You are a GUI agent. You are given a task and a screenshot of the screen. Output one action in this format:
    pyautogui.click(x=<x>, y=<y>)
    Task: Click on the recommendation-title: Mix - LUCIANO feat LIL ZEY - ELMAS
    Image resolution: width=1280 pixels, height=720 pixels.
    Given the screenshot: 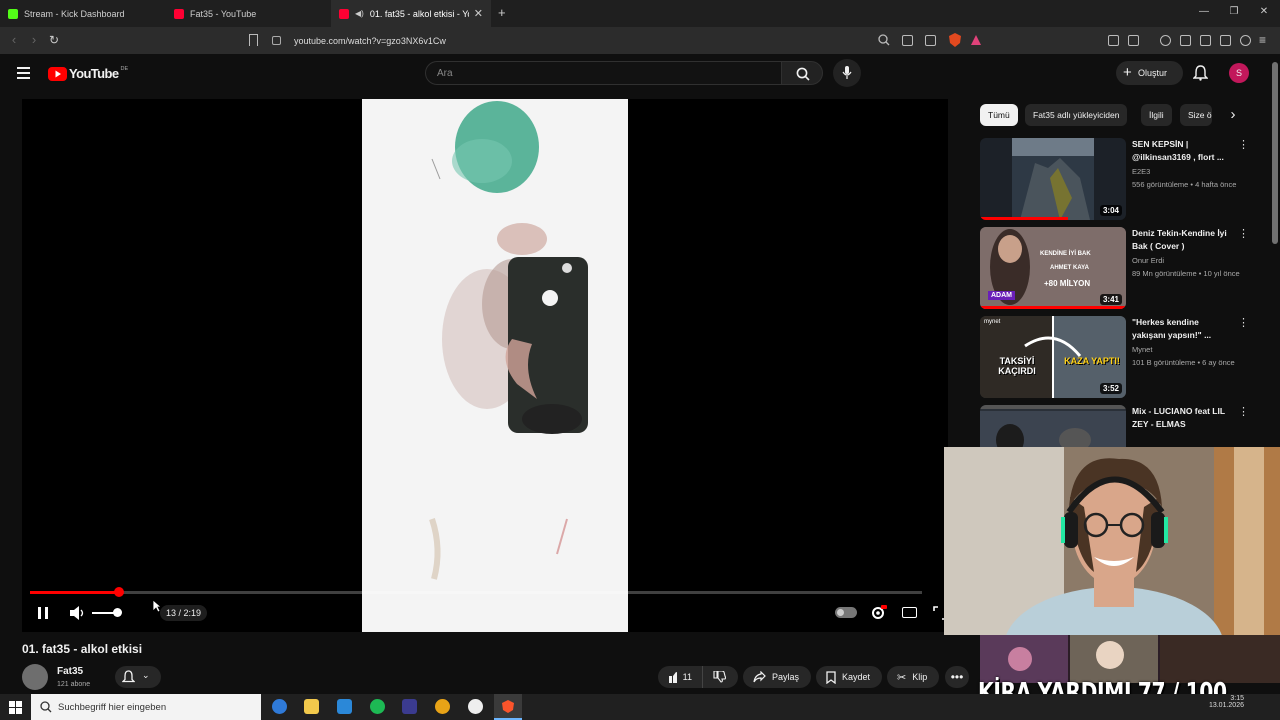 What is the action you would take?
    pyautogui.click(x=1183, y=418)
    